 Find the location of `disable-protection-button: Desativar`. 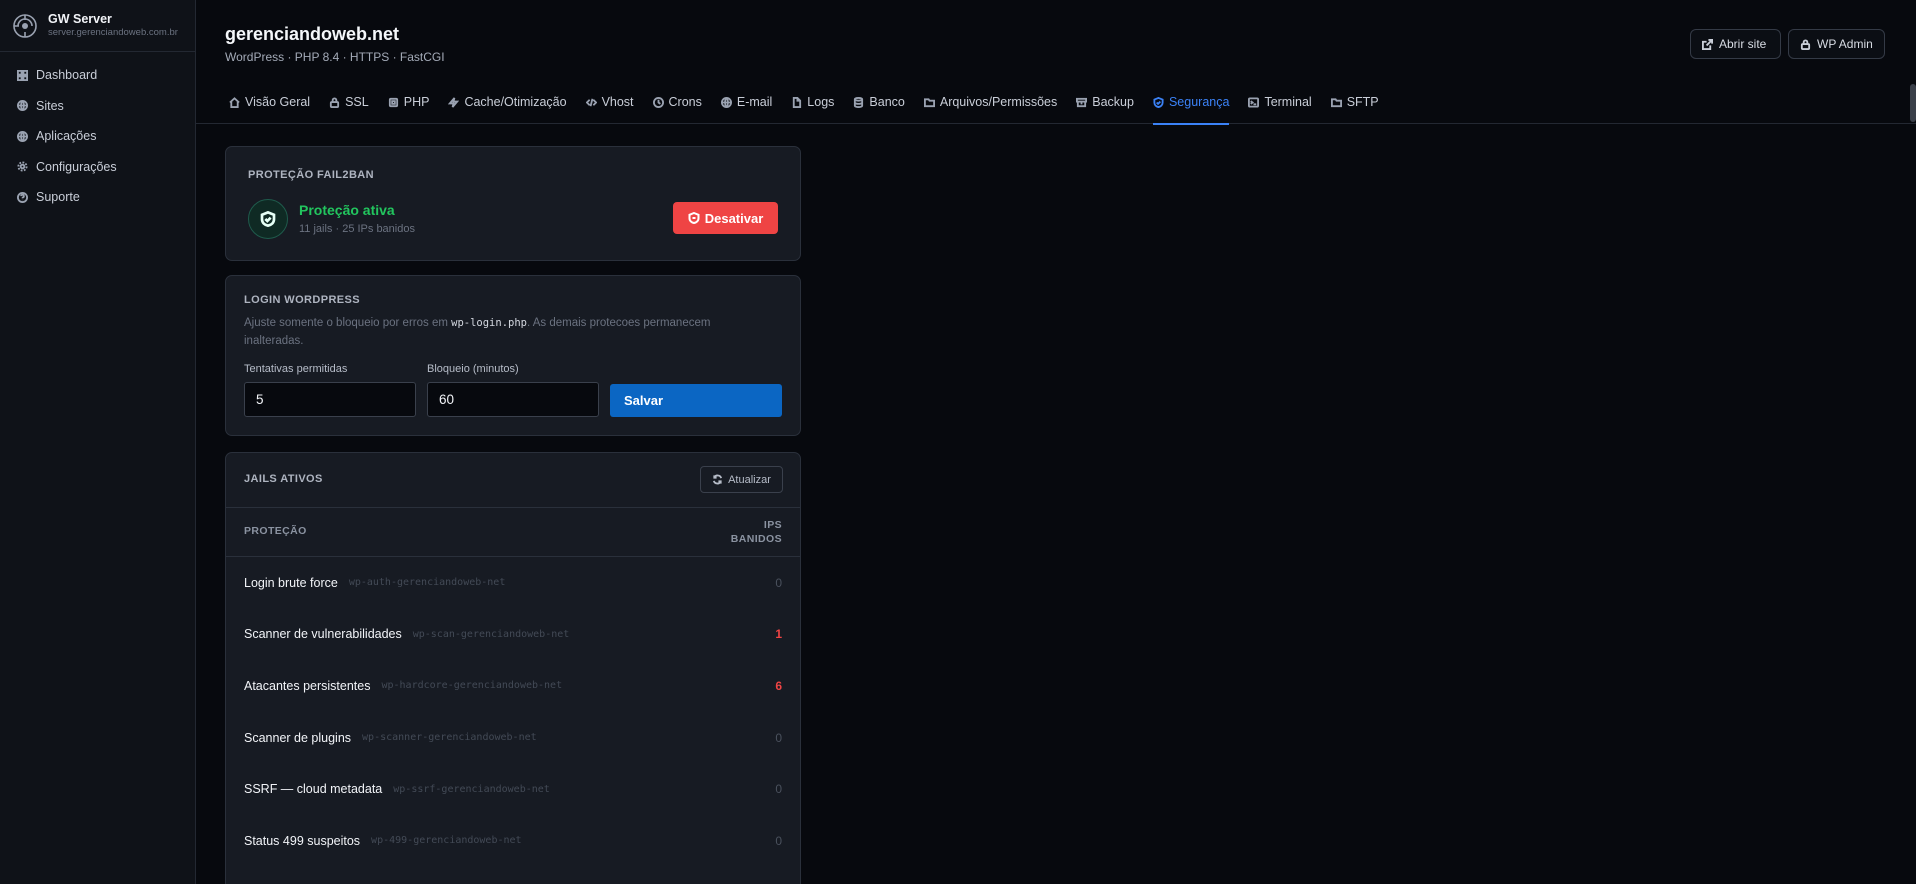

disable-protection-button: Desativar is located at coordinates (725, 218).